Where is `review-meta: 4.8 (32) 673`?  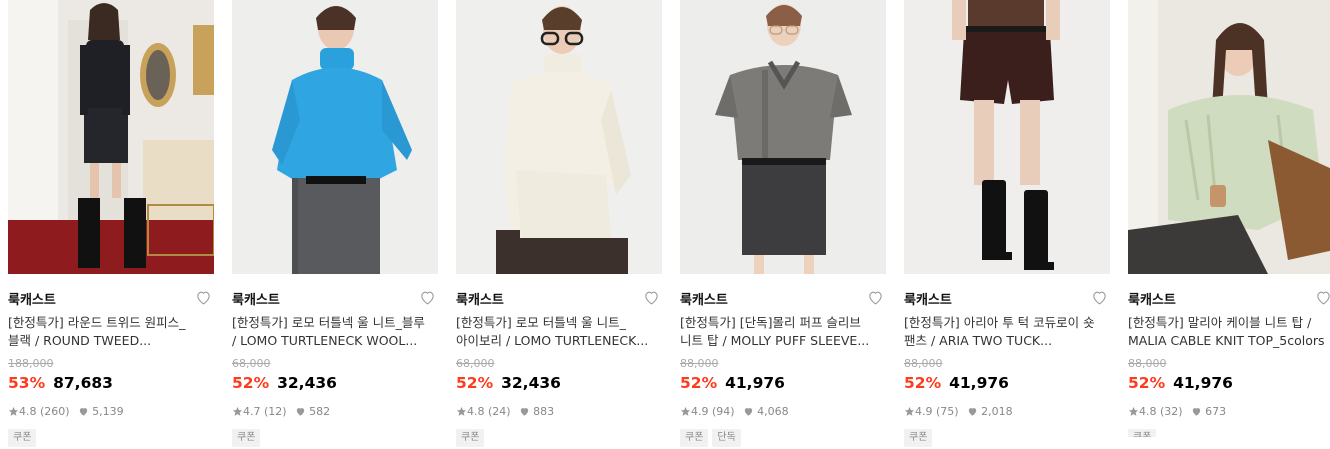
review-meta: 4.8 (32) 673 is located at coordinates (1177, 411).